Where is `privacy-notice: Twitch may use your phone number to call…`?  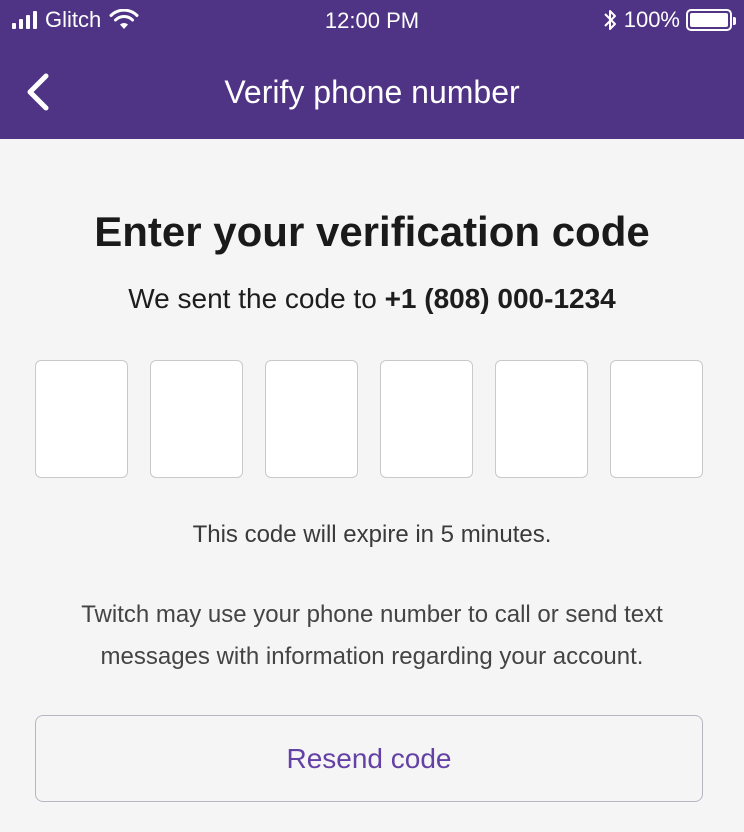 privacy-notice: Twitch may use your phone number to call… is located at coordinates (372, 635).